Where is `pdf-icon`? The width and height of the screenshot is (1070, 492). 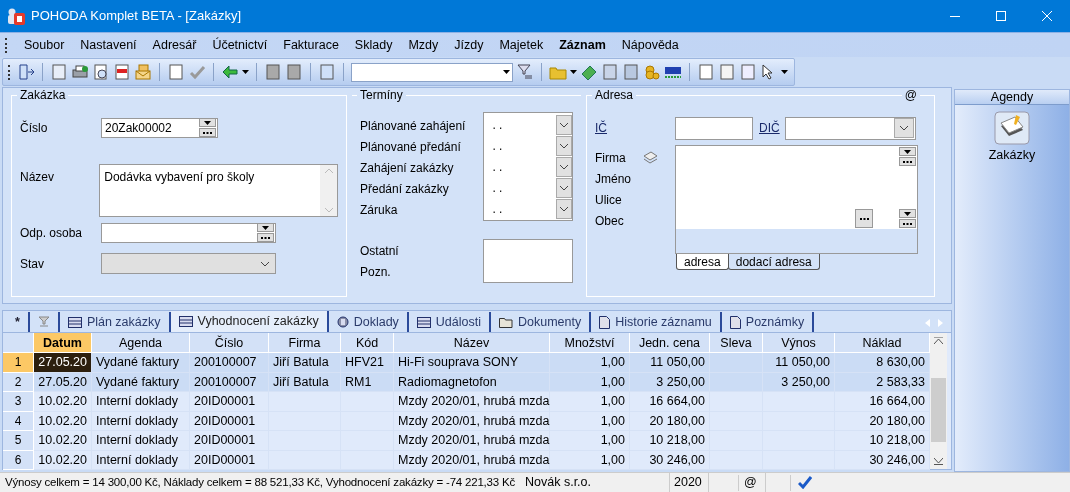
pdf-icon is located at coordinates (122, 72).